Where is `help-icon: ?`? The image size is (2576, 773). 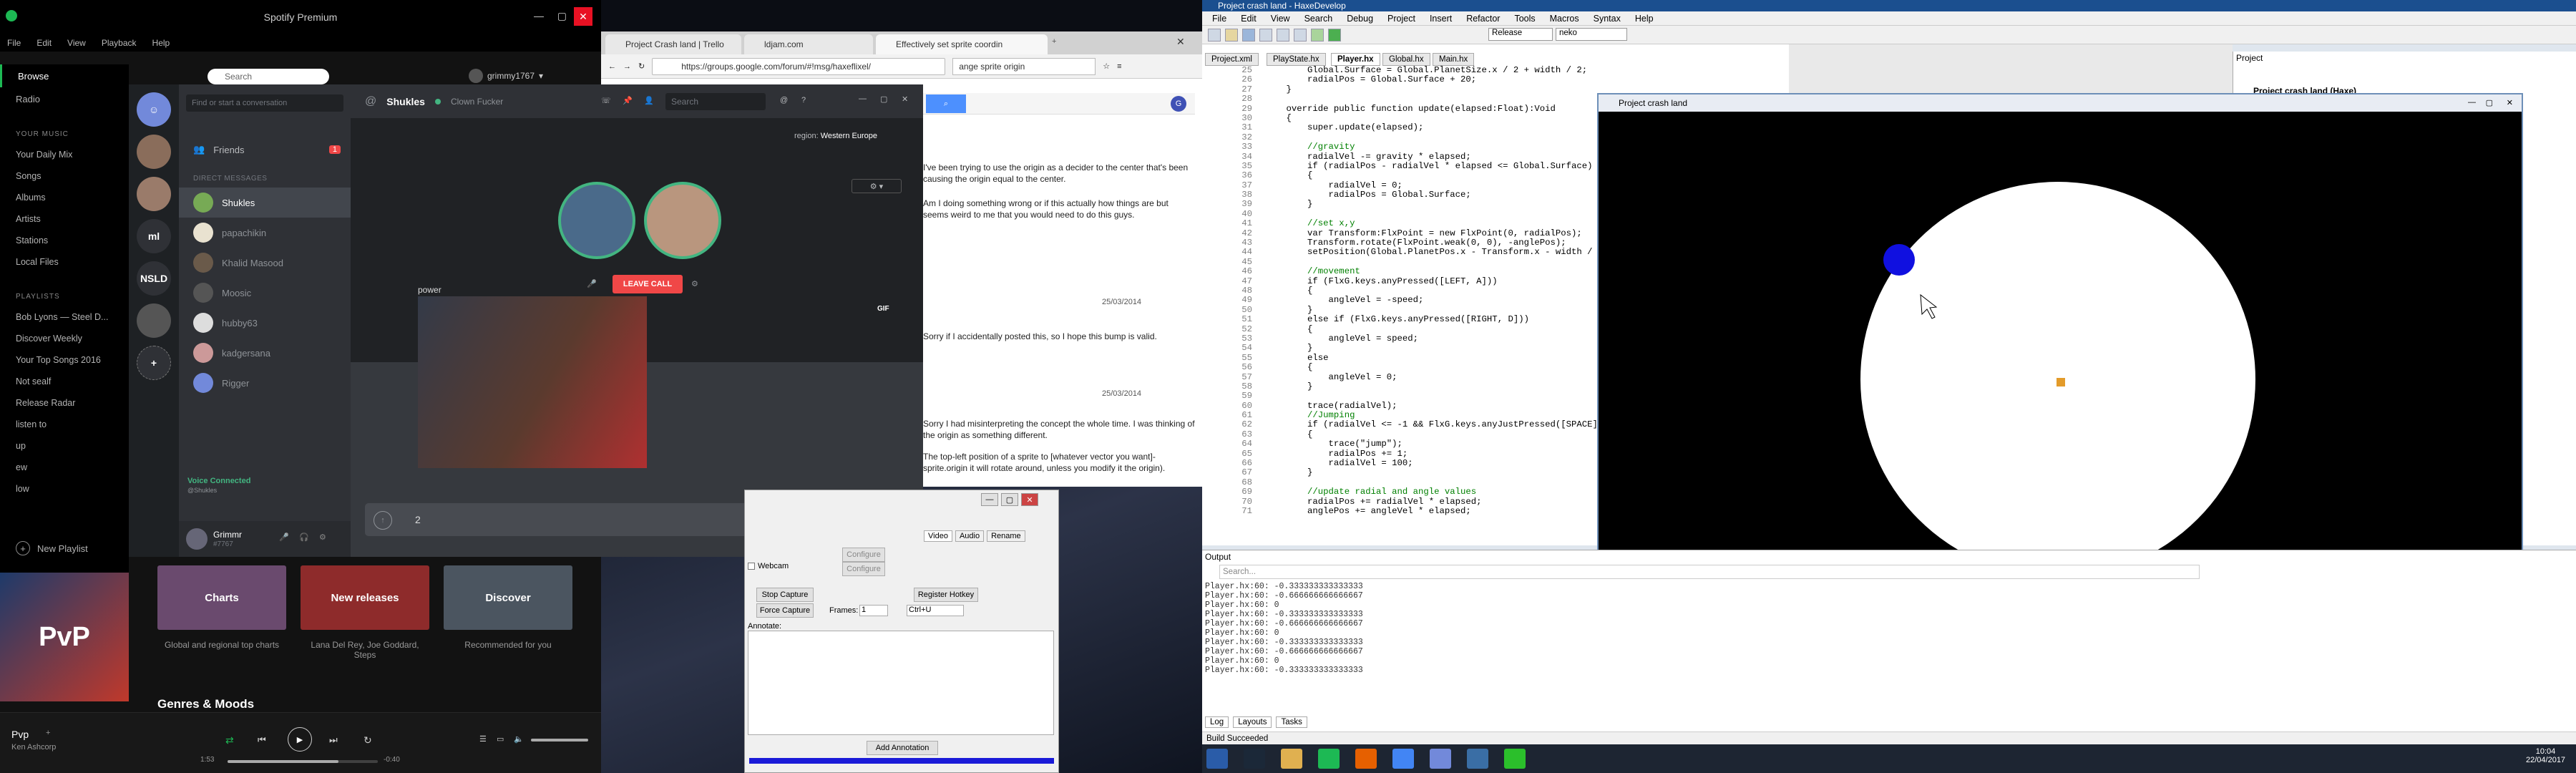
help-icon: ? is located at coordinates (803, 100).